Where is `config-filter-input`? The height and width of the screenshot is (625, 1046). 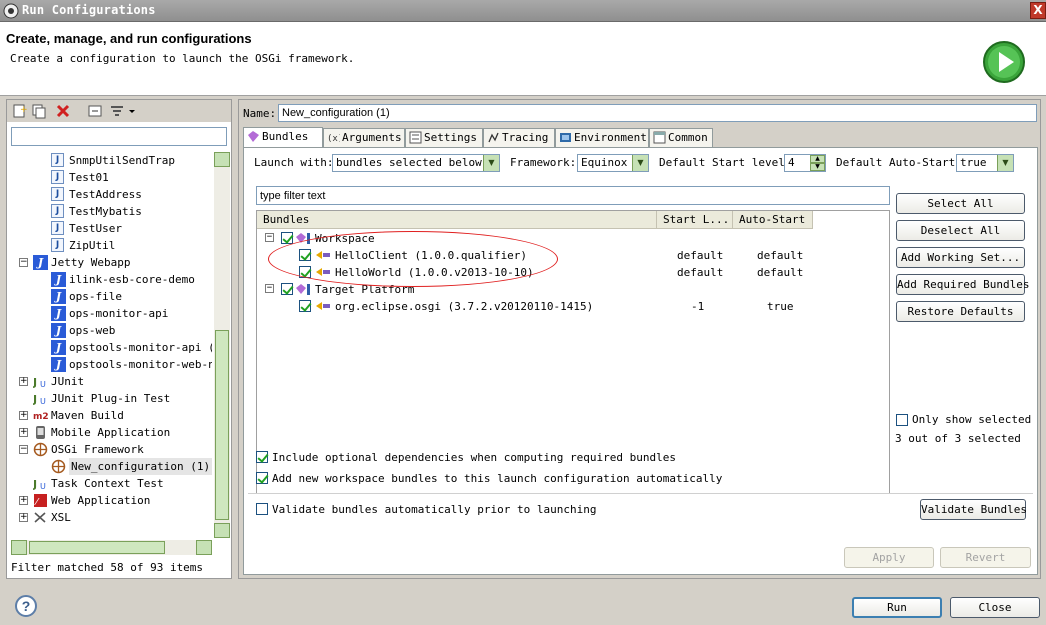 config-filter-input is located at coordinates (119, 136).